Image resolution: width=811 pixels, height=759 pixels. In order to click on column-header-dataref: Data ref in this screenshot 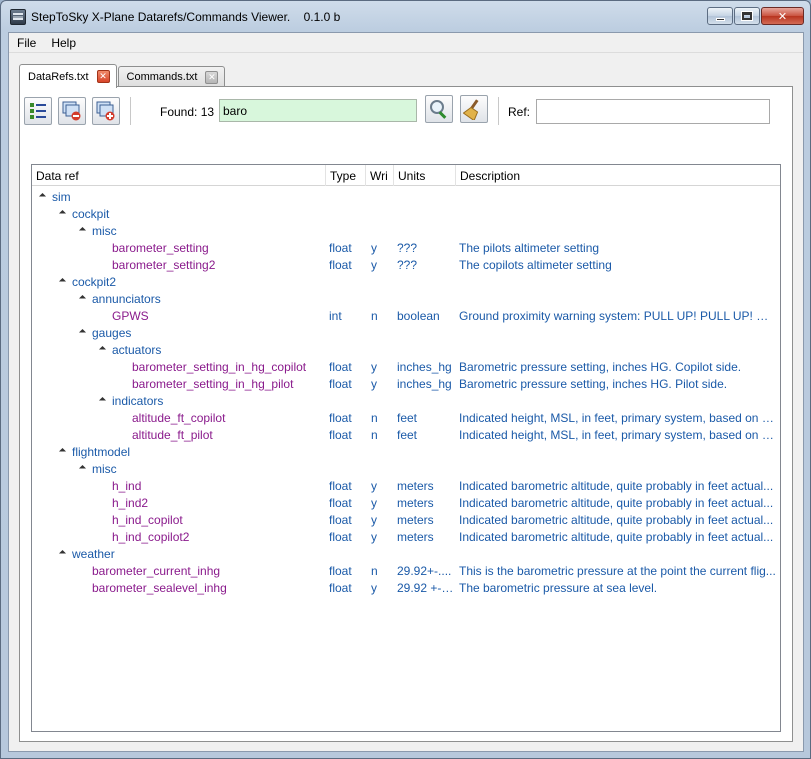, I will do `click(179, 175)`.